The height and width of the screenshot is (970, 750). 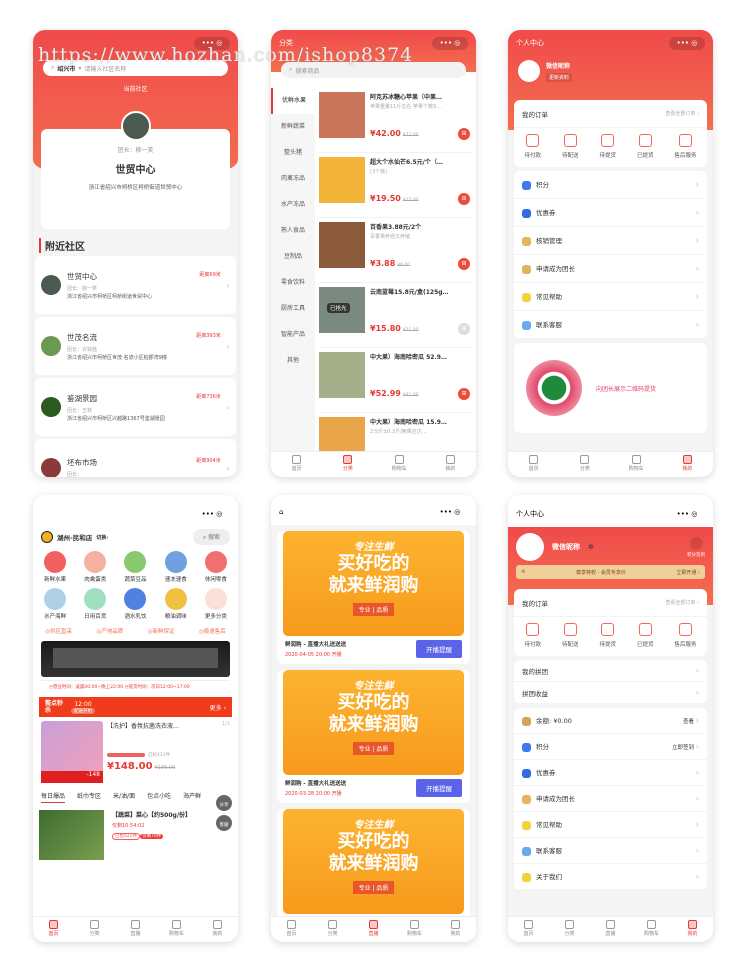 What do you see at coordinates (216, 604) in the screenshot?
I see `category-item: 更多分类` at bounding box center [216, 604].